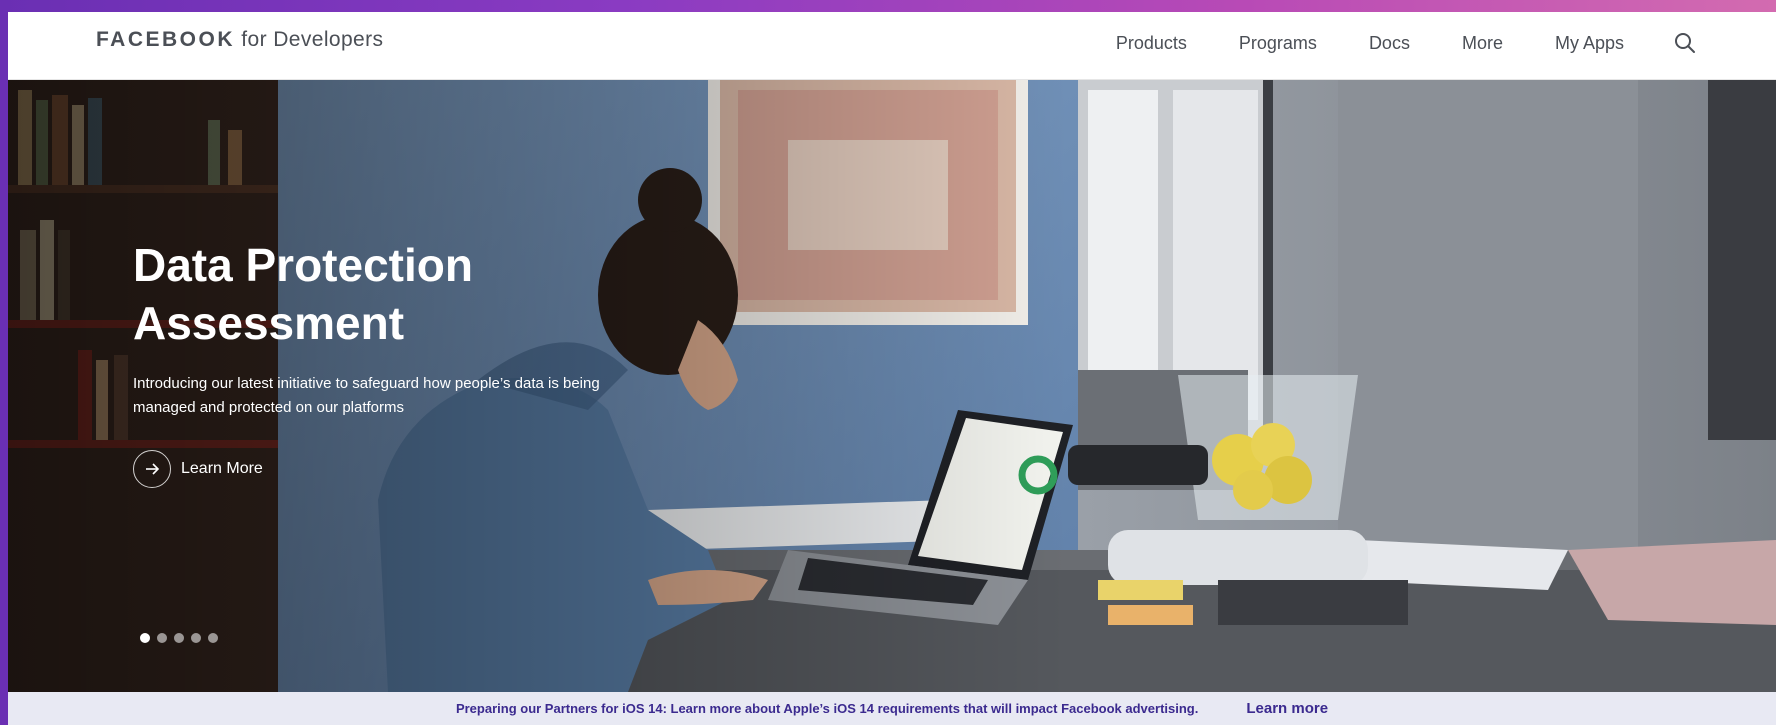  I want to click on nav-my-apps: My Apps, so click(1589, 43).